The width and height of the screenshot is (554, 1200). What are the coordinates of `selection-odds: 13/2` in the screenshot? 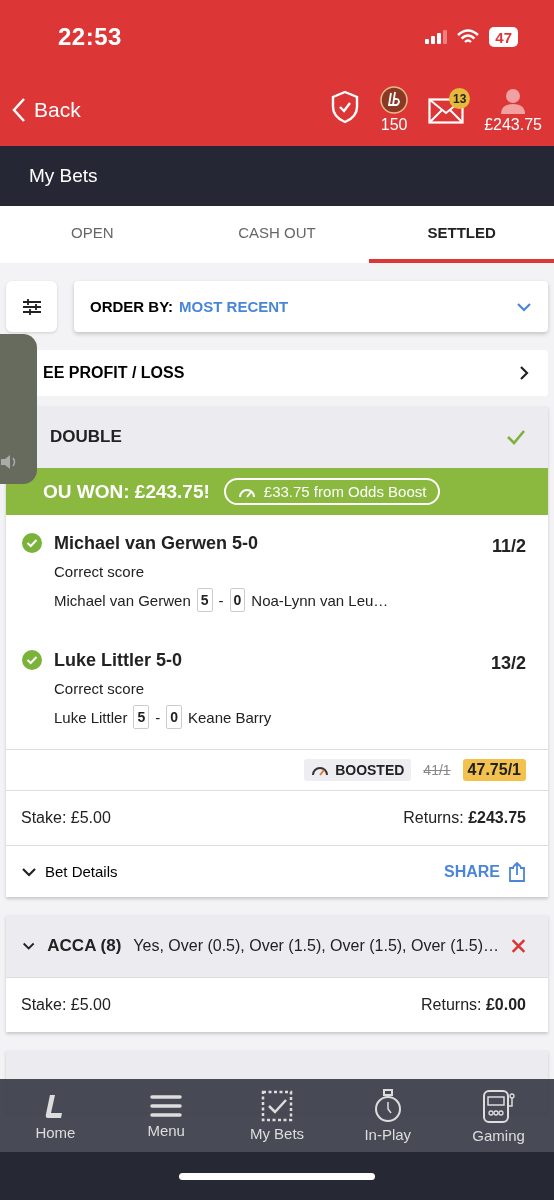 It's located at (508, 663).